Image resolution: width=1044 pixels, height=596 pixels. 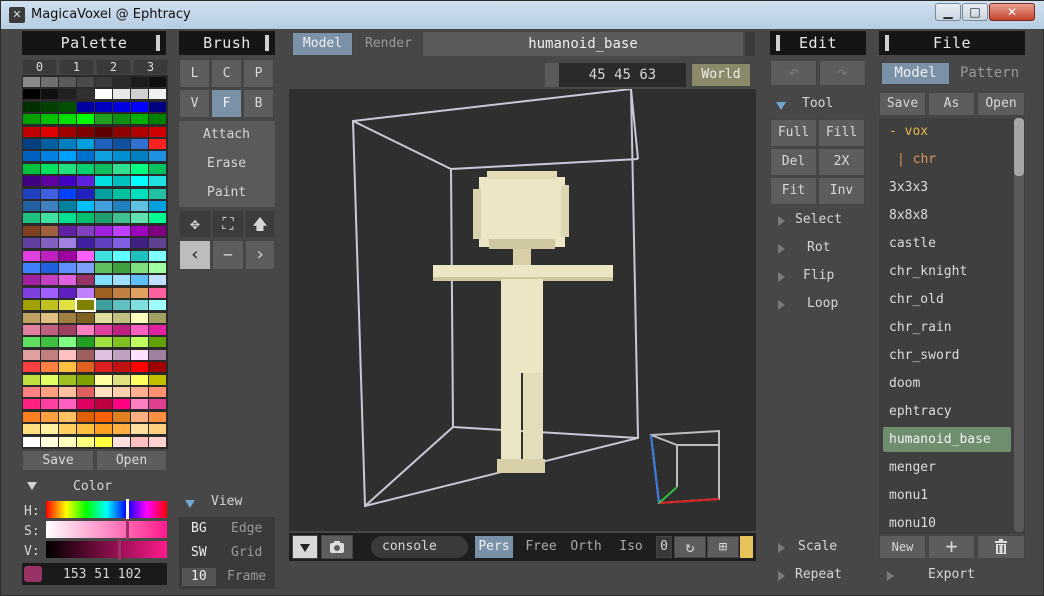 What do you see at coordinates (822, 303) in the screenshot?
I see `loop-section: Loop` at bounding box center [822, 303].